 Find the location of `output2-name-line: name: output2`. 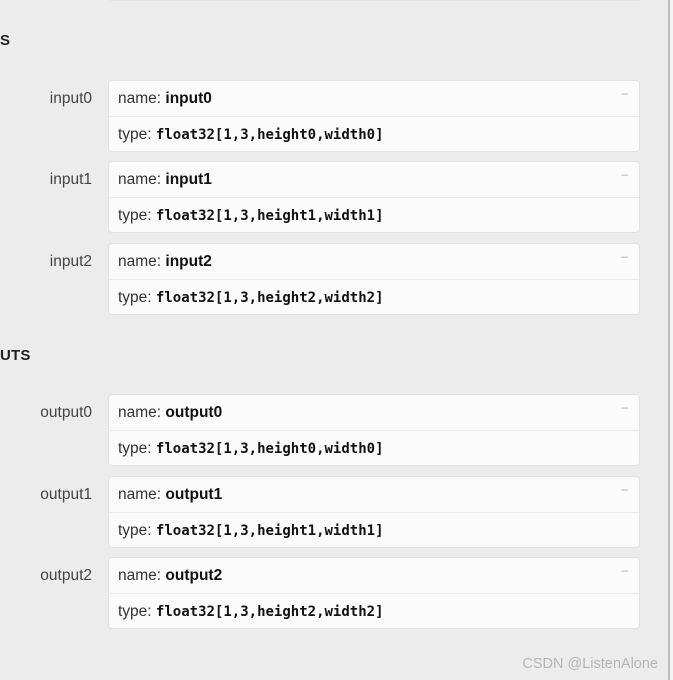

output2-name-line: name: output2 is located at coordinates (170, 576).